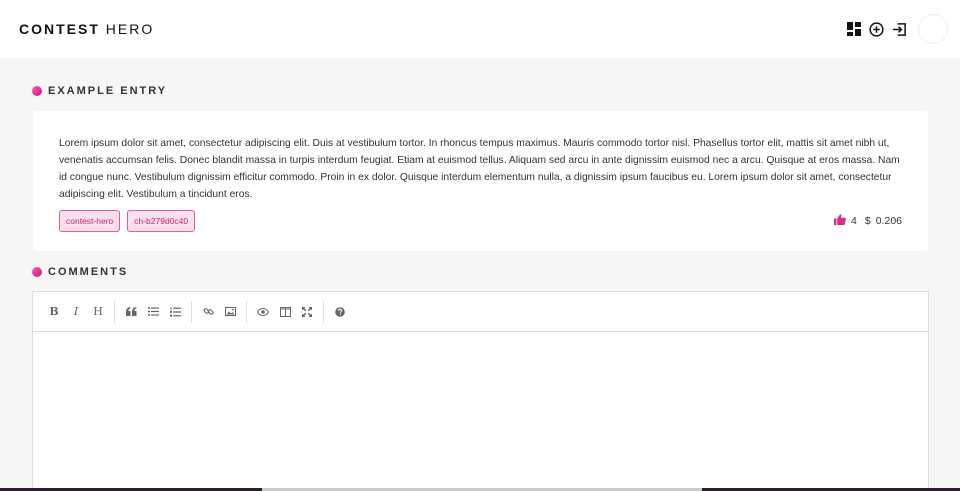 The width and height of the screenshot is (960, 491). What do you see at coordinates (90, 221) in the screenshot?
I see `tag-contest-hero: contest-hero` at bounding box center [90, 221].